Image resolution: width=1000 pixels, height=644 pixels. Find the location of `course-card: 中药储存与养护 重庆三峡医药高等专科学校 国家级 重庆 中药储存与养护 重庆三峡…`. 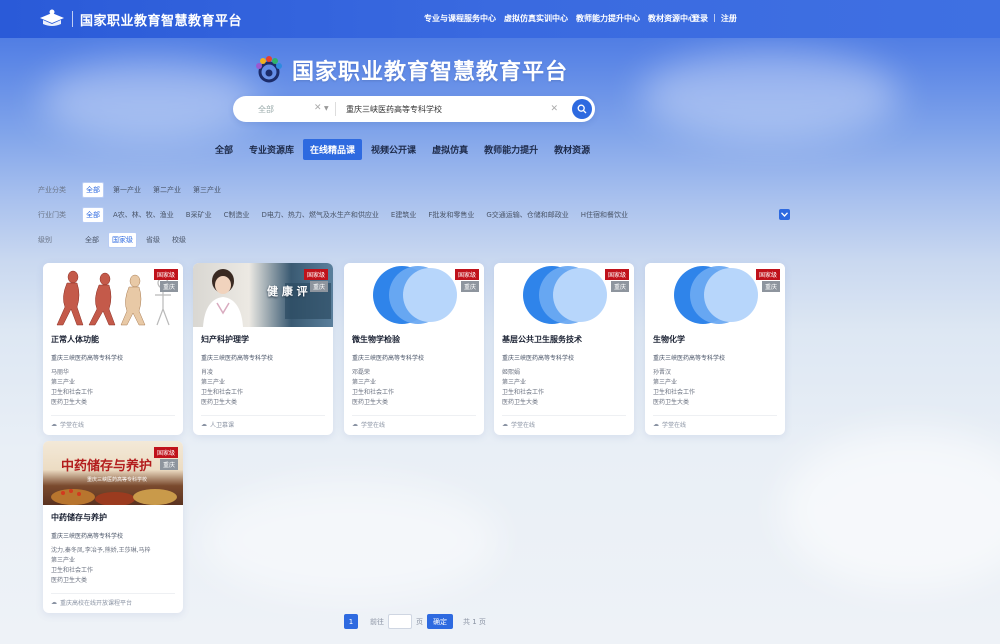

course-card: 中药储存与养护 重庆三峡医药高等专科学校 国家级 重庆 中药储存与养护 重庆三峡… is located at coordinates (113, 527).